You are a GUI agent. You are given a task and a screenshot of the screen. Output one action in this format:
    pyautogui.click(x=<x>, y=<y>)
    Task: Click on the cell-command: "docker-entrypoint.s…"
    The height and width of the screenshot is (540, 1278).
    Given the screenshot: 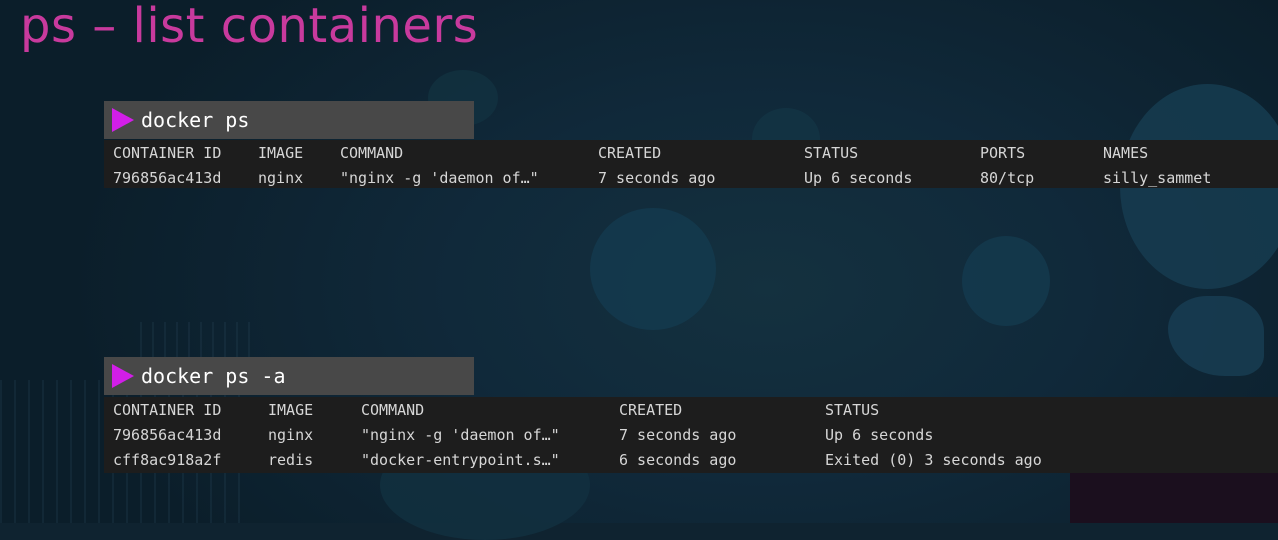 What is the action you would take?
    pyautogui.click(x=460, y=460)
    